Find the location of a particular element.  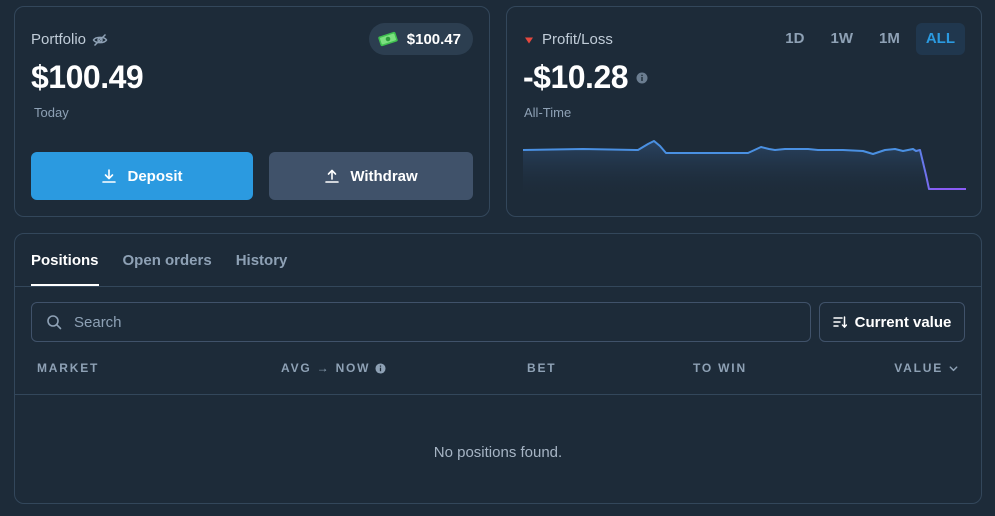

deposit-label: Deposit is located at coordinates (155, 176).